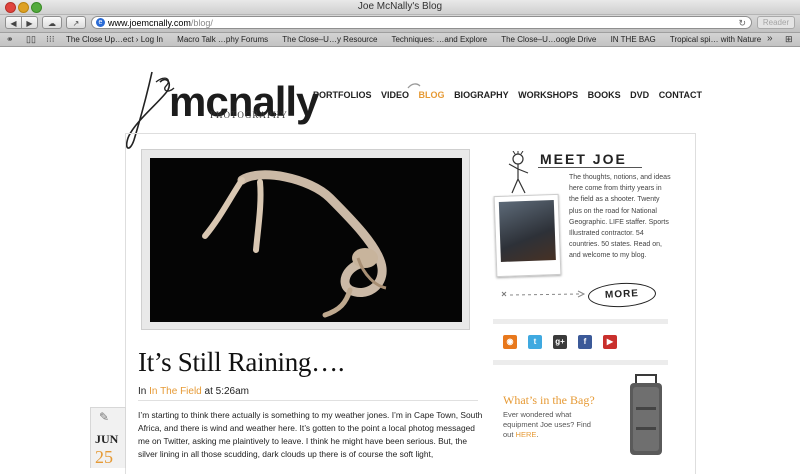 The image size is (800, 474). Describe the element at coordinates (142, 391) in the screenshot. I see `post-meta-prefix: In` at that location.